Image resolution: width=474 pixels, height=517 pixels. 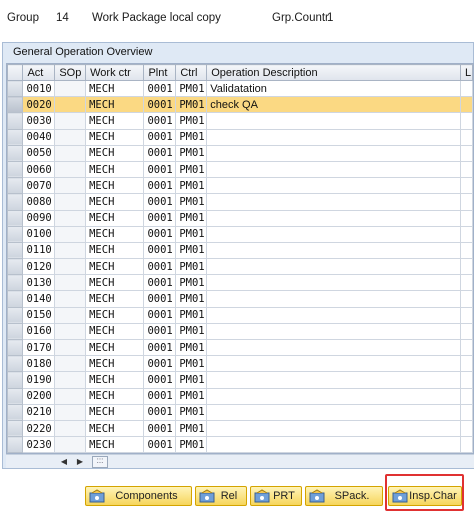 I want to click on table-row: 0020 MECH 0001 PM01 check QA, so click(x=240, y=105).